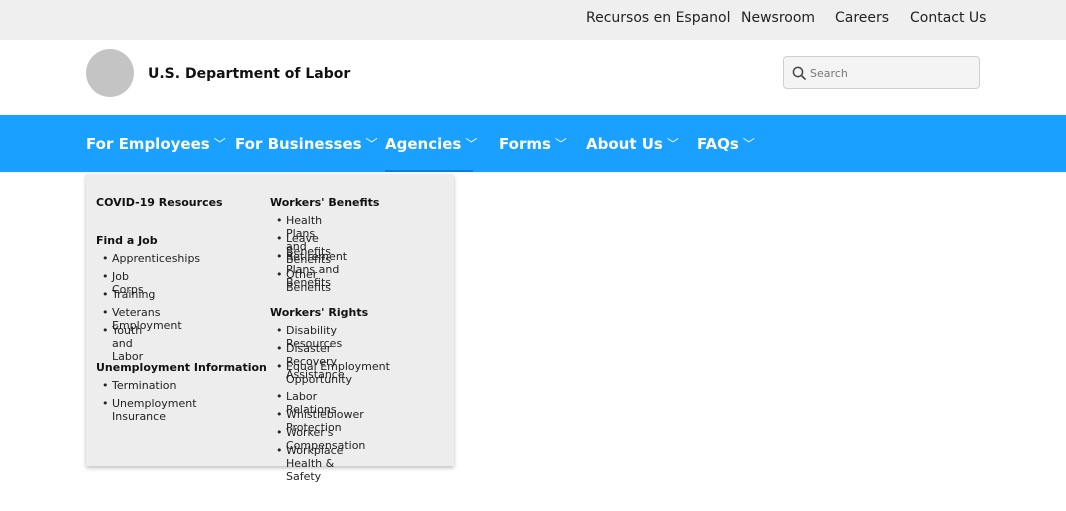  I want to click on menu-item: Youth and Labor, so click(119, 343).